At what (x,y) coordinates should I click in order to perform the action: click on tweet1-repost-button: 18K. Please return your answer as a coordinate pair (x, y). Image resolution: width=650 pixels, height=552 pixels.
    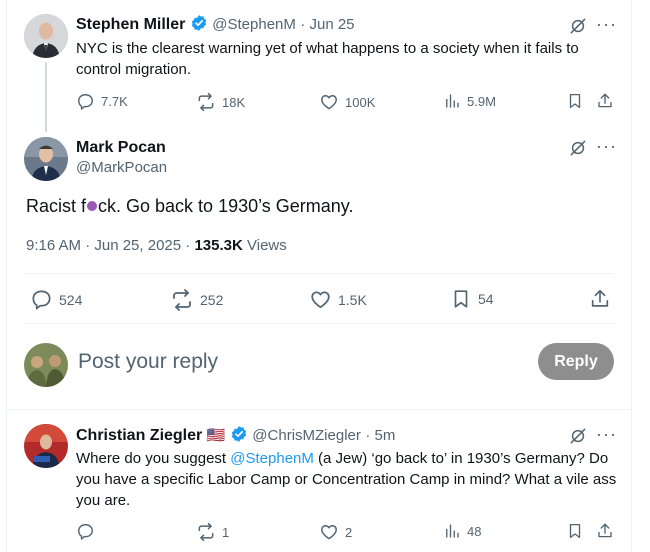
    Looking at the image, I should click on (220, 102).